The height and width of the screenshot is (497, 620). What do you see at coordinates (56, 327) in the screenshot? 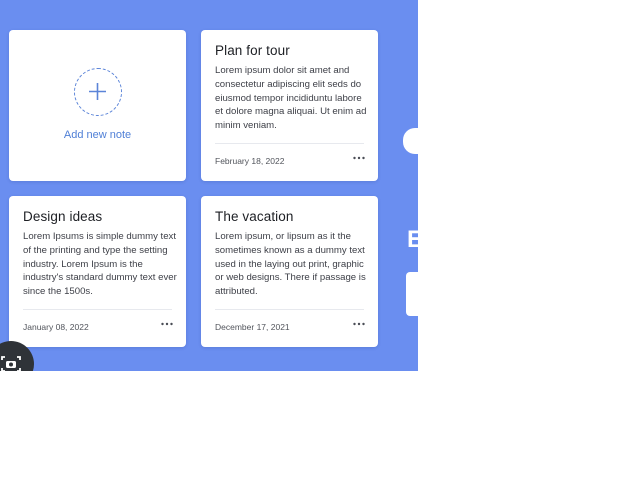
I see `note-date: January 08, 2022` at bounding box center [56, 327].